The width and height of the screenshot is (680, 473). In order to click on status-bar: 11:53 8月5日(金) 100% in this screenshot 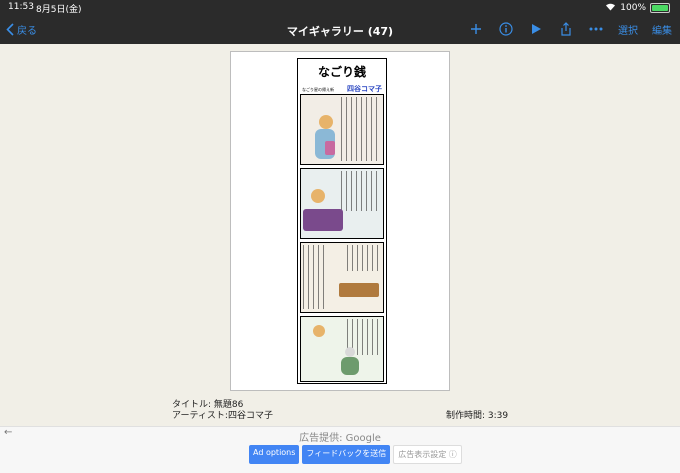, I will do `click(340, 8)`.